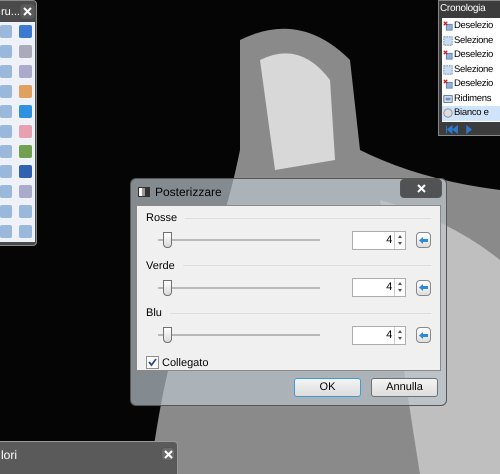 The height and width of the screenshot is (474, 500). I want to click on checkbox-label: Collegato, so click(185, 363).